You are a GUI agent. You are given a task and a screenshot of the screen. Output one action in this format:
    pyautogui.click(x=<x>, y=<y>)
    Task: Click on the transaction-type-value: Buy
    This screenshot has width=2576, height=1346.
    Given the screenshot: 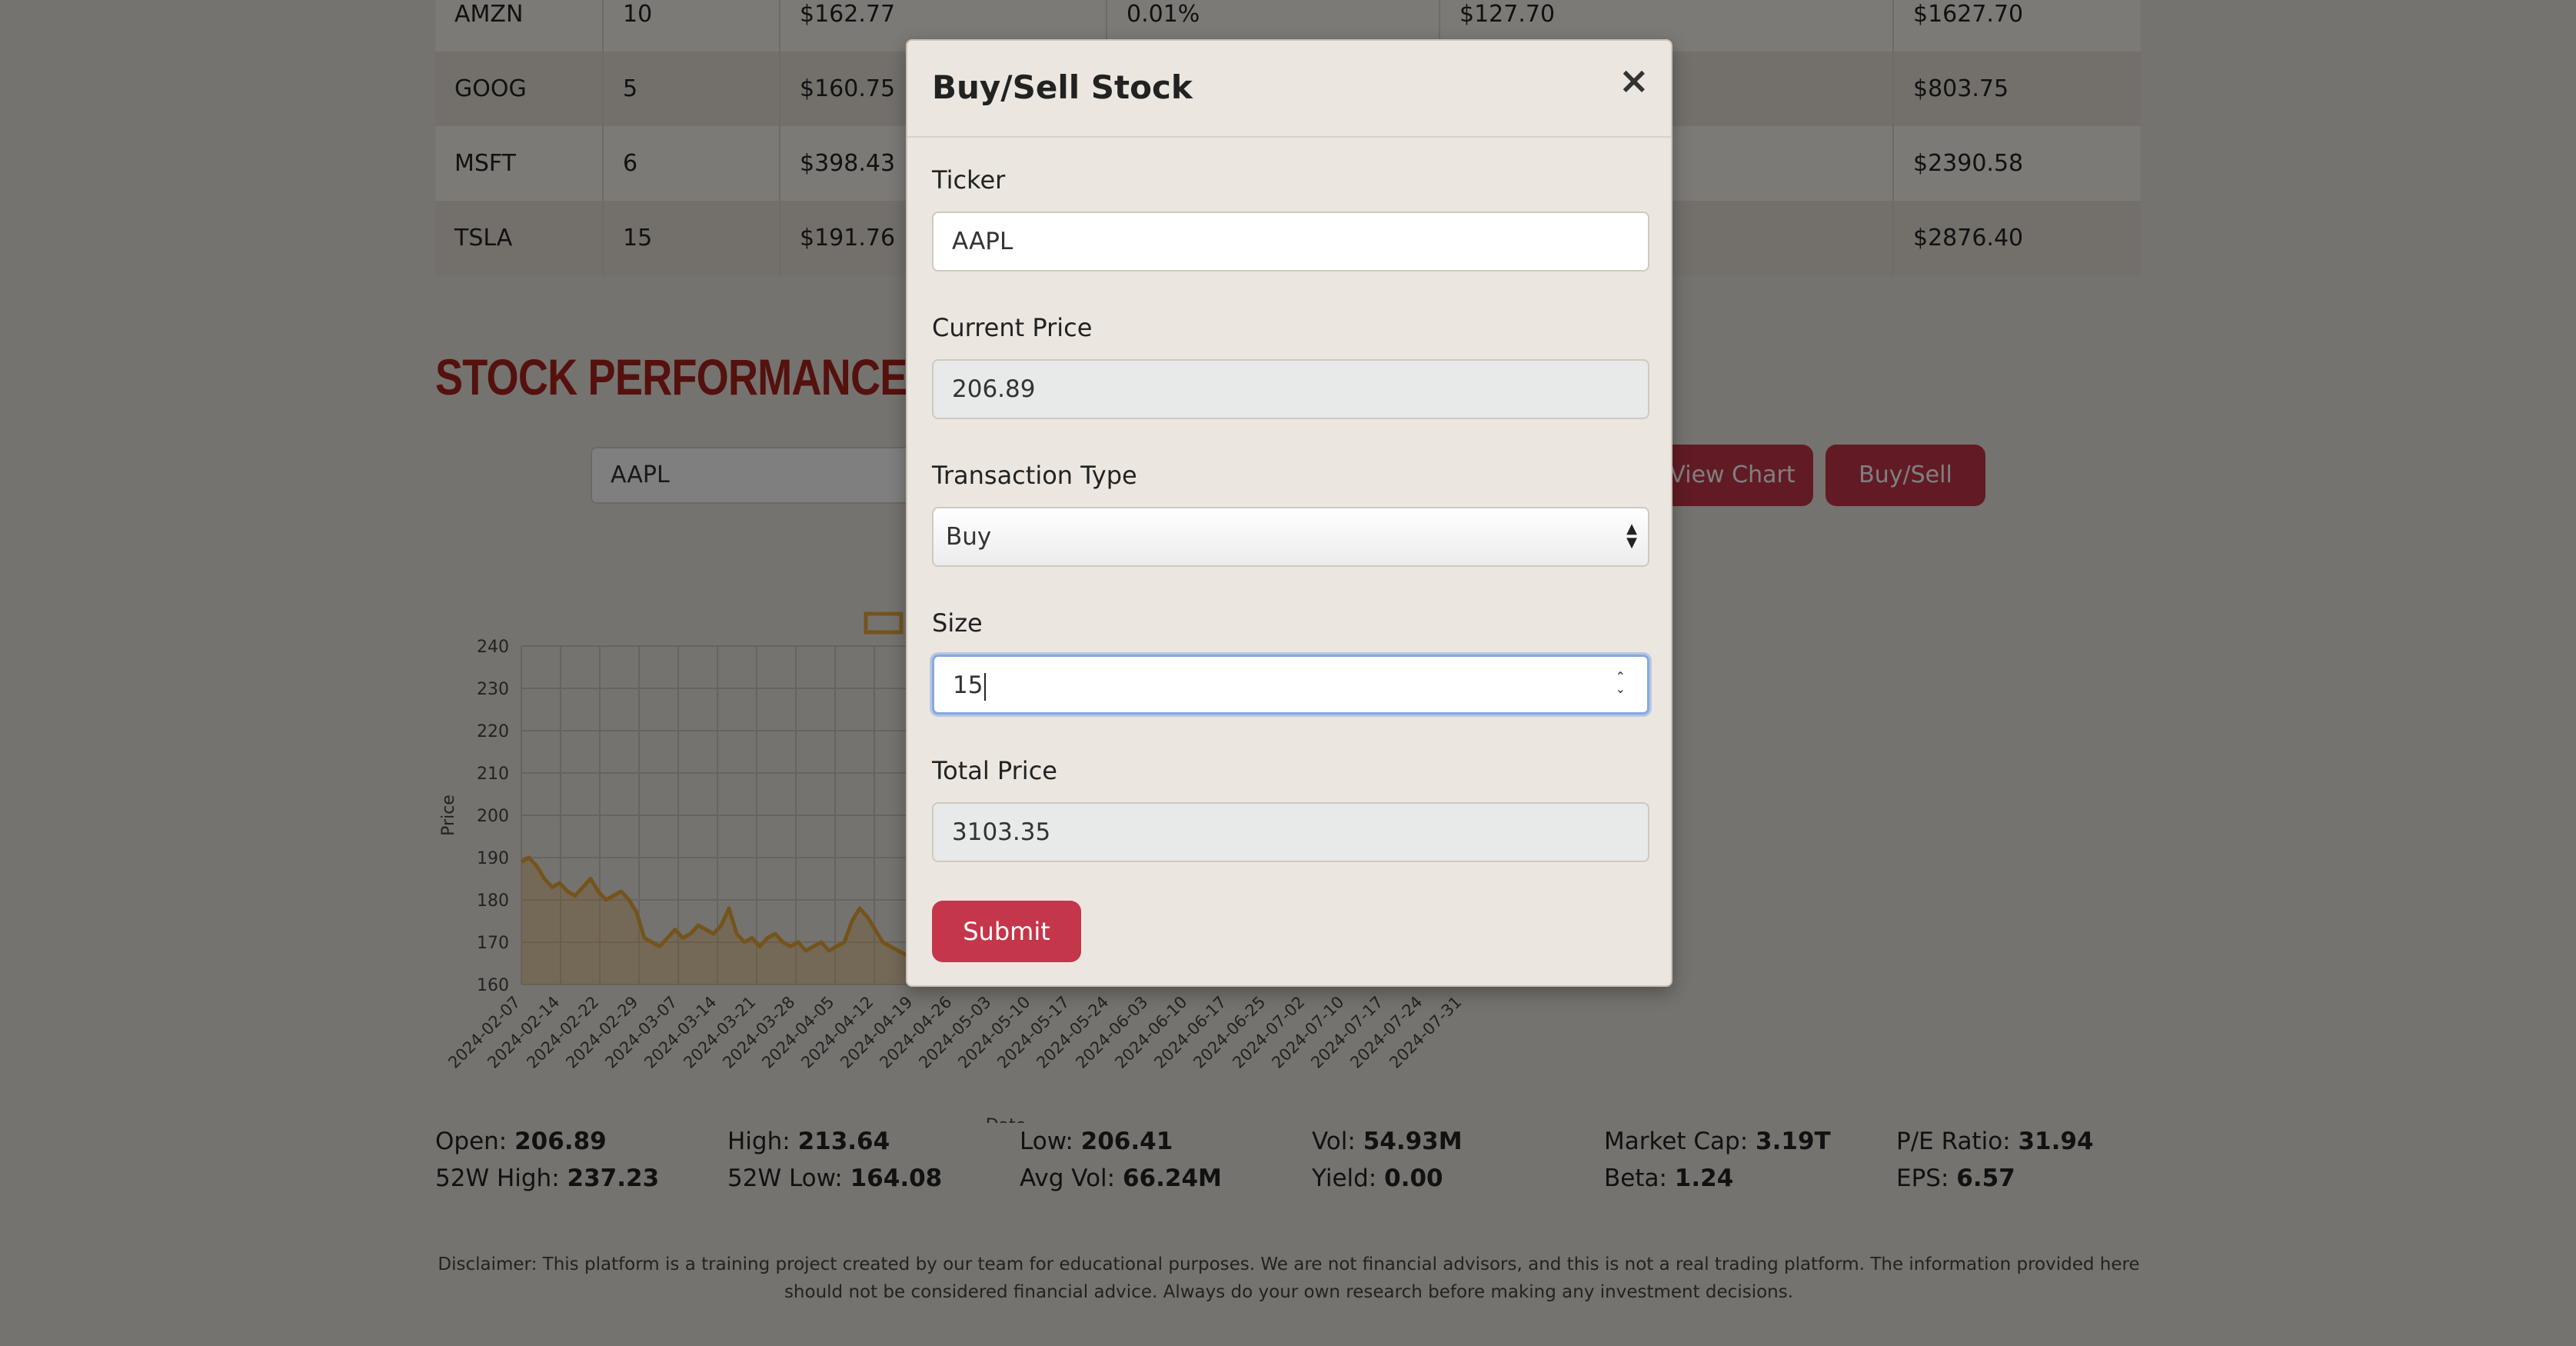 What is the action you would take?
    pyautogui.click(x=969, y=537)
    